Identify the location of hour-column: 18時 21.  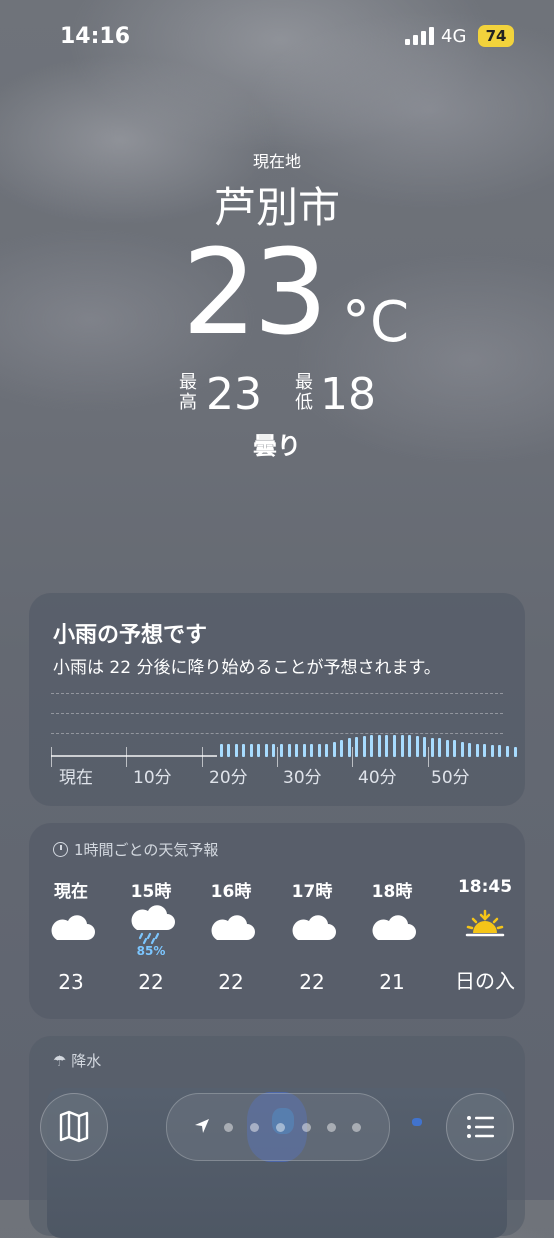
(392, 935).